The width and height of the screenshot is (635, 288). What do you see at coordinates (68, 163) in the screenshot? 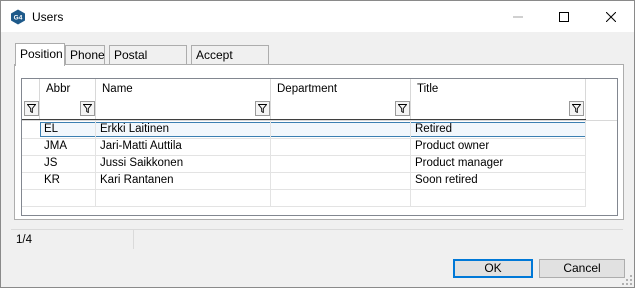
I see `cell-abbr: JS` at bounding box center [68, 163].